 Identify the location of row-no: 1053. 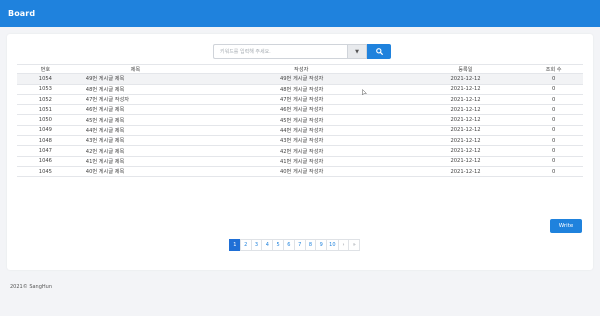
(45, 89).